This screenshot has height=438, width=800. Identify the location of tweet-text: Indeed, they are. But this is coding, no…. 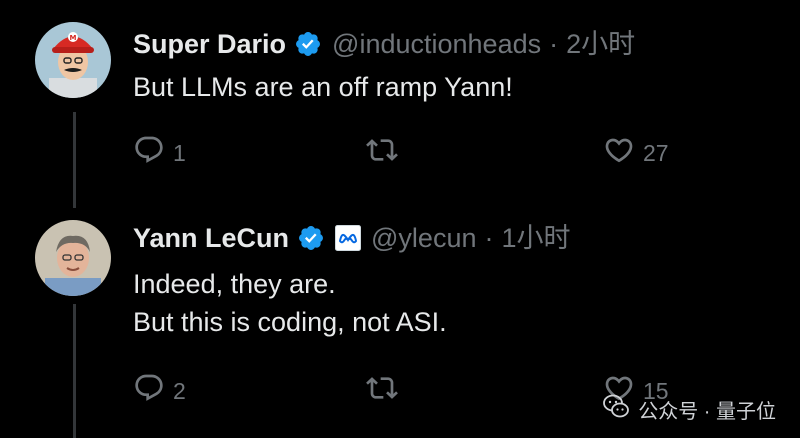
(290, 303).